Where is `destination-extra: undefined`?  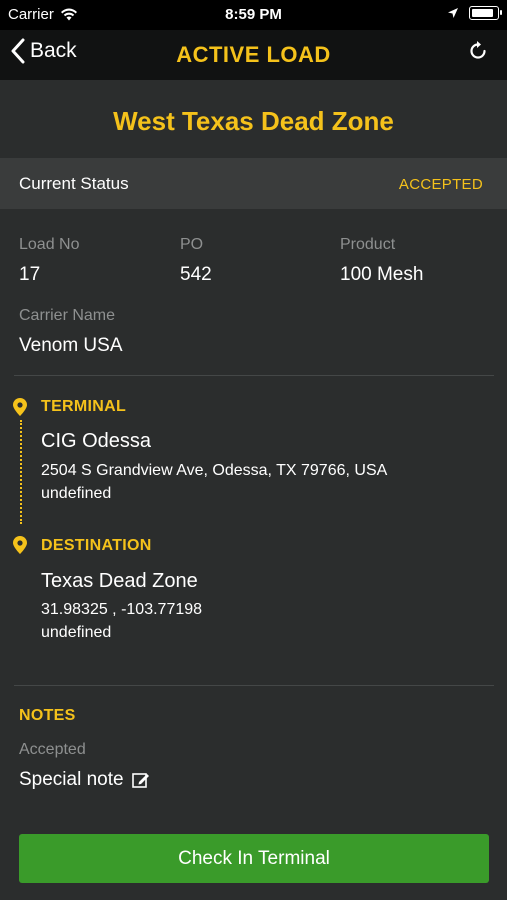
destination-extra: undefined is located at coordinates (76, 632).